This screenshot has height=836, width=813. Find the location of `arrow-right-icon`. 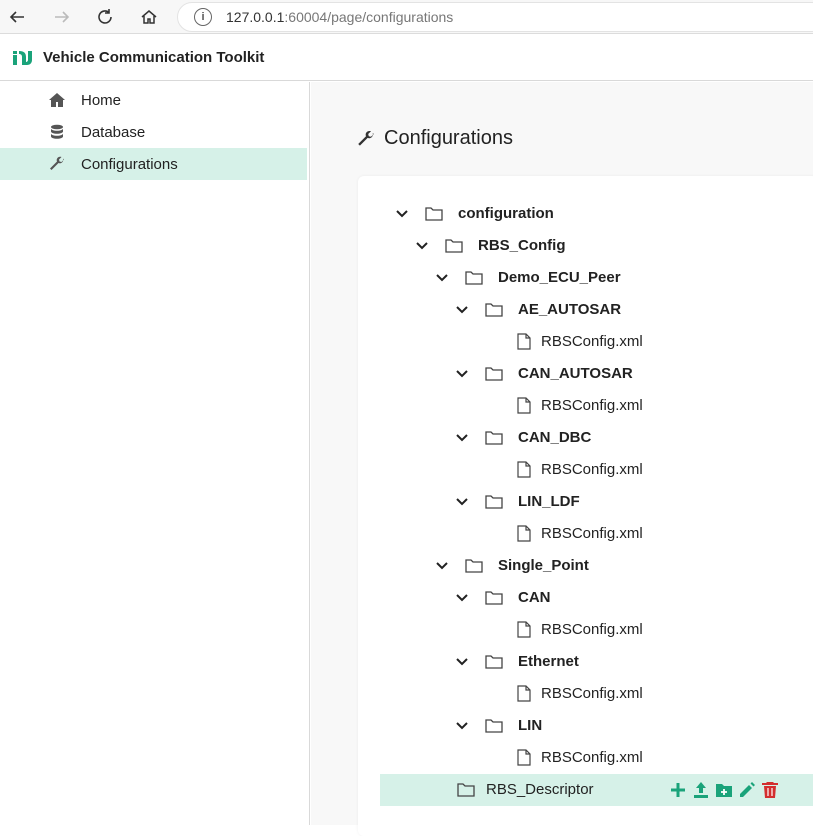

arrow-right-icon is located at coordinates (62, 17).